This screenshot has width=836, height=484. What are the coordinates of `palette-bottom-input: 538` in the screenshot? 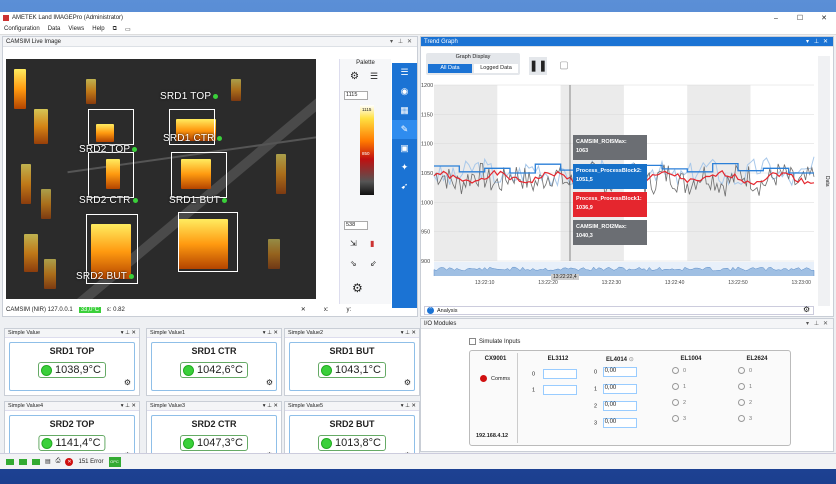 It's located at (356, 225).